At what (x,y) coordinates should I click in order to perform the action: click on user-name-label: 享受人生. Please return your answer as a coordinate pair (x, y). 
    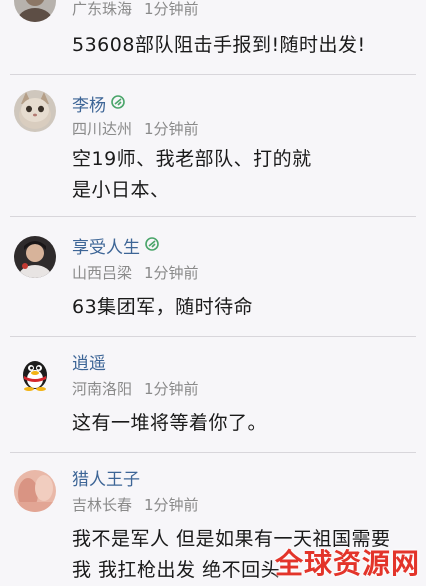
    Looking at the image, I should click on (106, 248).